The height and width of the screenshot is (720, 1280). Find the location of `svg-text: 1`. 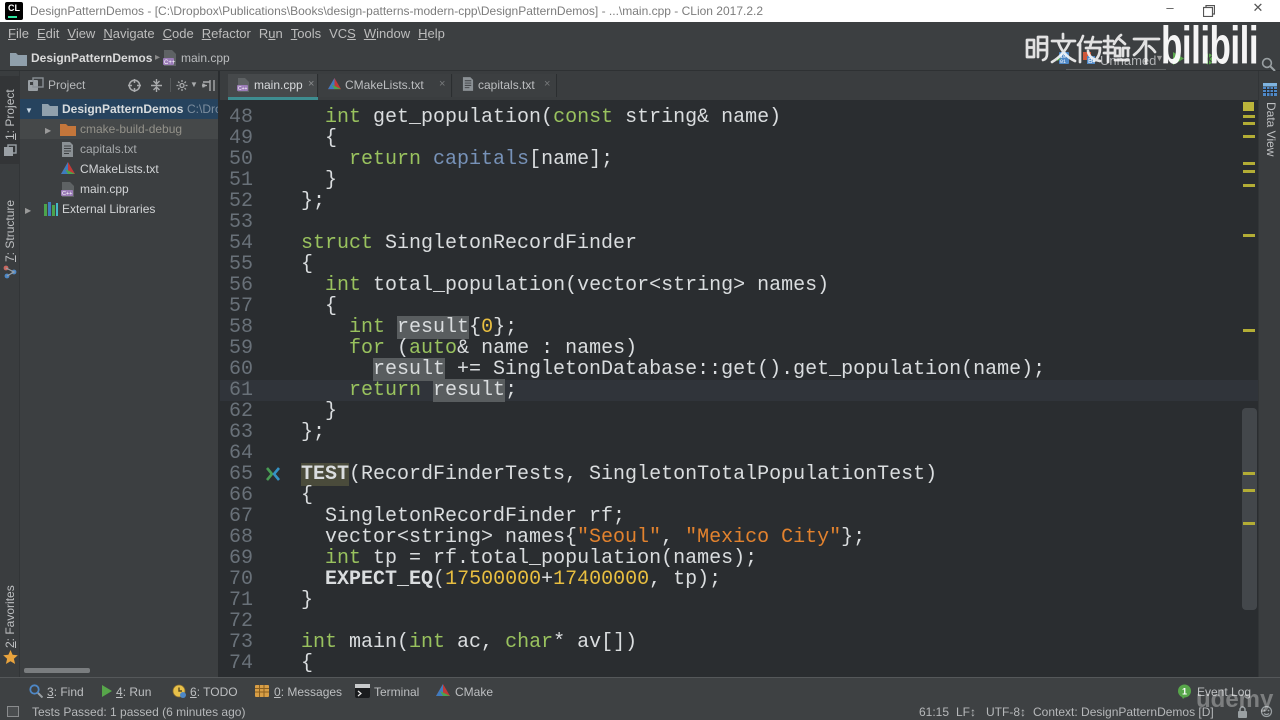

svg-text: 1 is located at coordinates (1184, 692).